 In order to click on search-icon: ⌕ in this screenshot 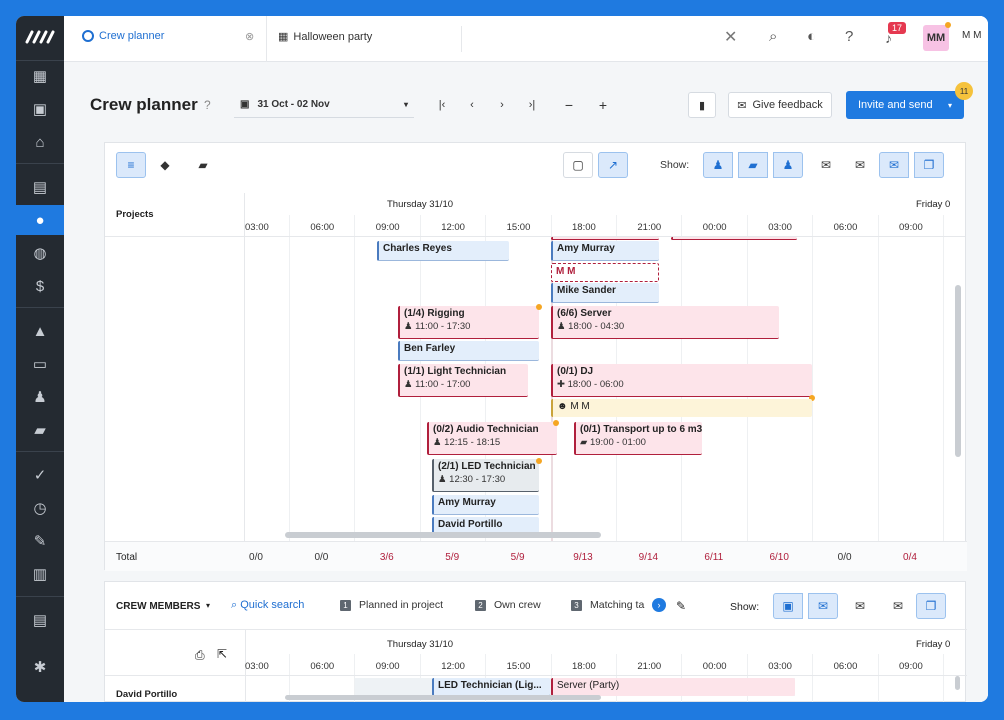, I will do `click(773, 36)`.